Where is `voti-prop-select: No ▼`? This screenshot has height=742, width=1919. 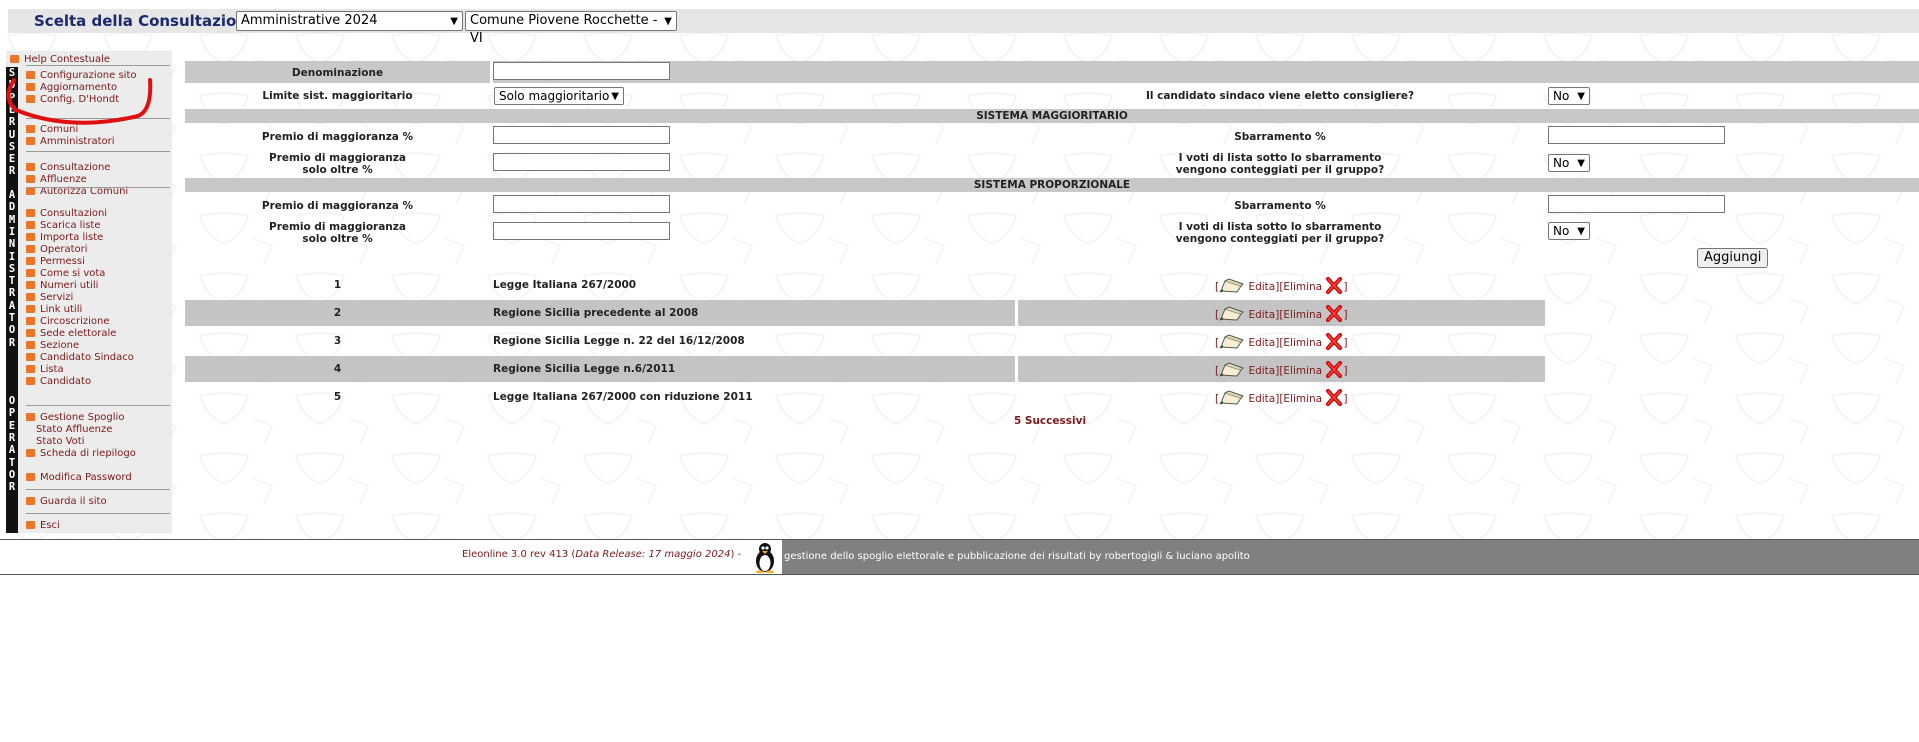 voti-prop-select: No ▼ is located at coordinates (1569, 231).